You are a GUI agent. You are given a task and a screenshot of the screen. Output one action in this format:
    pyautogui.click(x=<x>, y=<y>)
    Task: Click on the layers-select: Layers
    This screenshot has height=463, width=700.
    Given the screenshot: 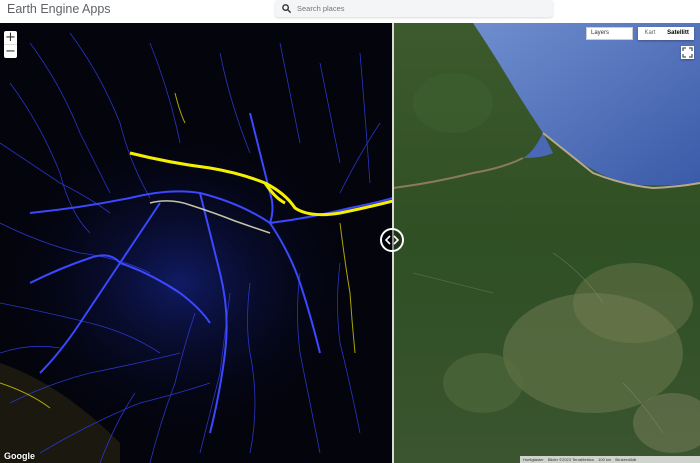 What is the action you would take?
    pyautogui.click(x=609, y=33)
    